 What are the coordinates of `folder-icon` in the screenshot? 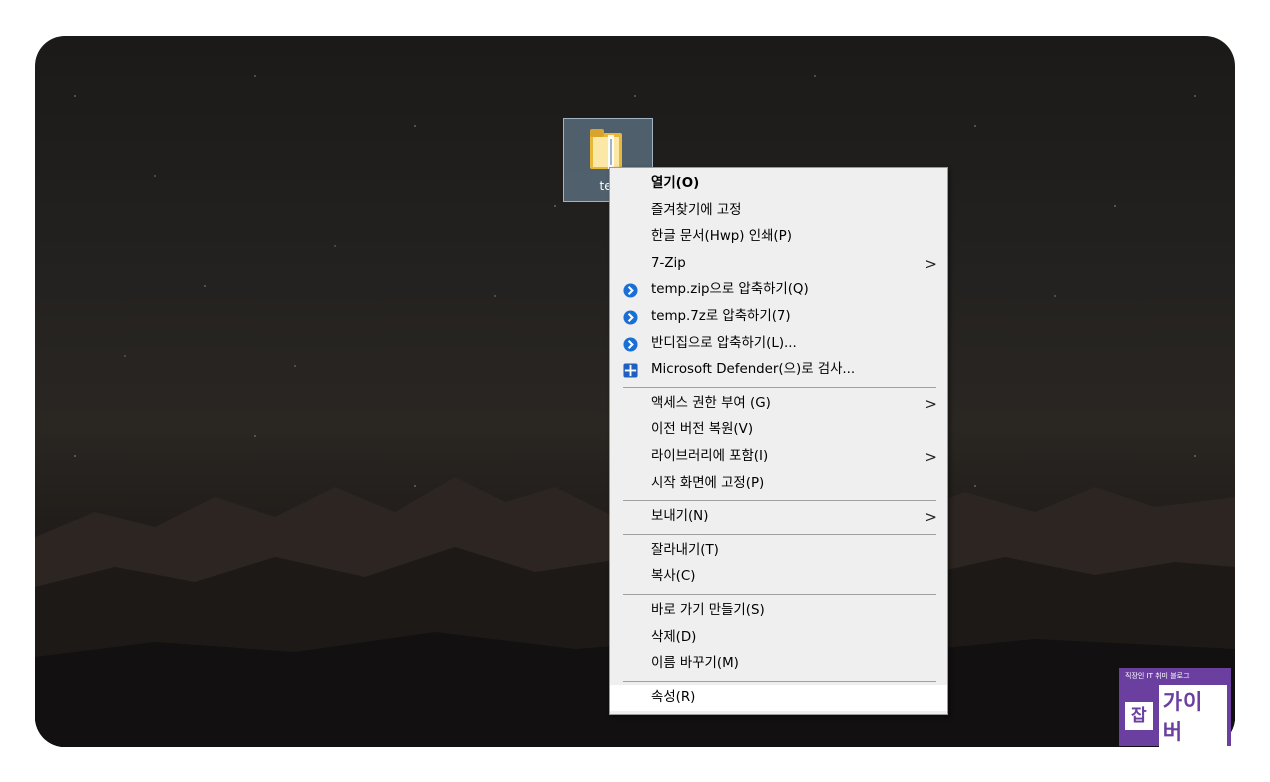 It's located at (606, 149).